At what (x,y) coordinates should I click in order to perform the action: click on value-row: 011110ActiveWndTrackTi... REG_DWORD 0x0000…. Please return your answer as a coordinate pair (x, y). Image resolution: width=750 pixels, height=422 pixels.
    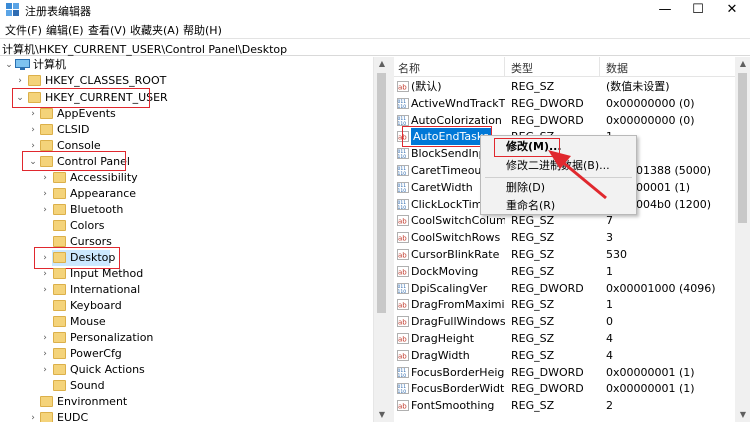
    Looking at the image, I should click on (564, 103).